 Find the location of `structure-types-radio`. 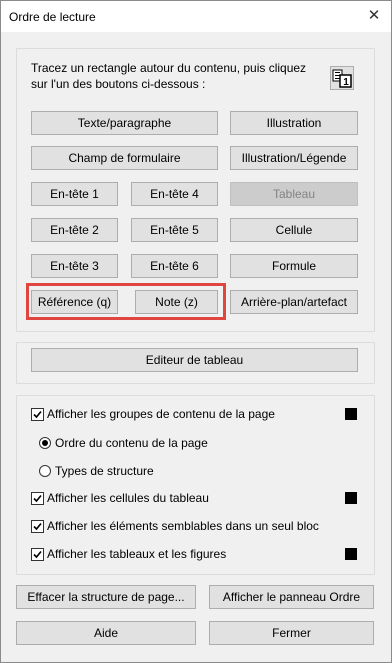

structure-types-radio is located at coordinates (45, 471).